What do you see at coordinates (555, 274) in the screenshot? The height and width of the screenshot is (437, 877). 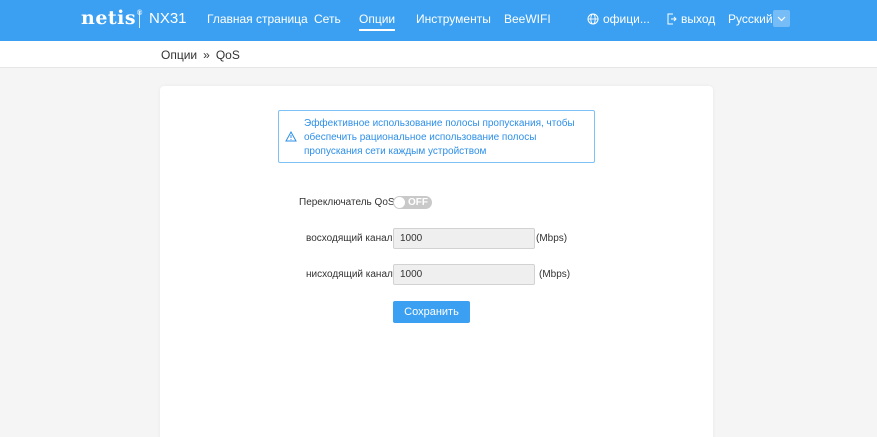 I see `downstream-unit: (Mbps)` at bounding box center [555, 274].